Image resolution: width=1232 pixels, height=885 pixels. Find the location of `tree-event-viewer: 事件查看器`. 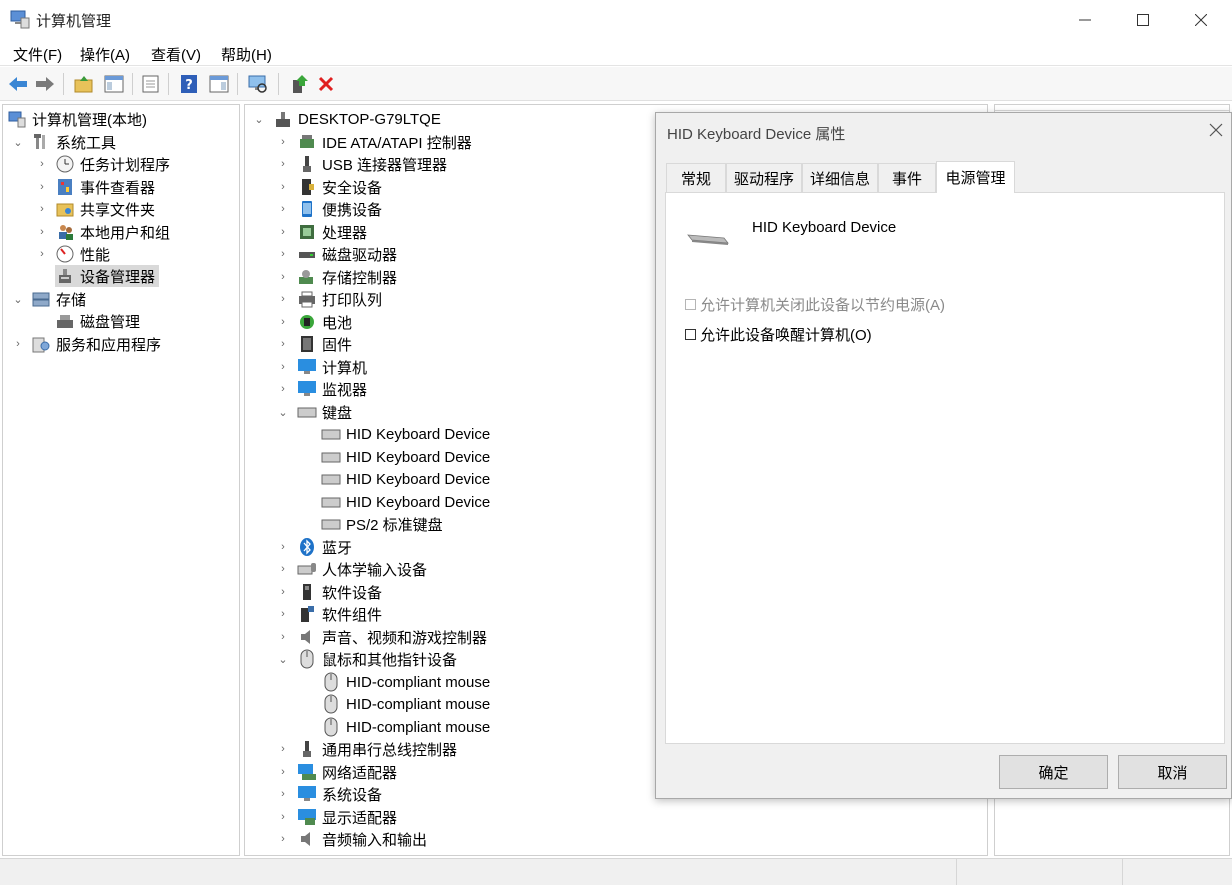

tree-event-viewer: 事件查看器 is located at coordinates (105, 187).